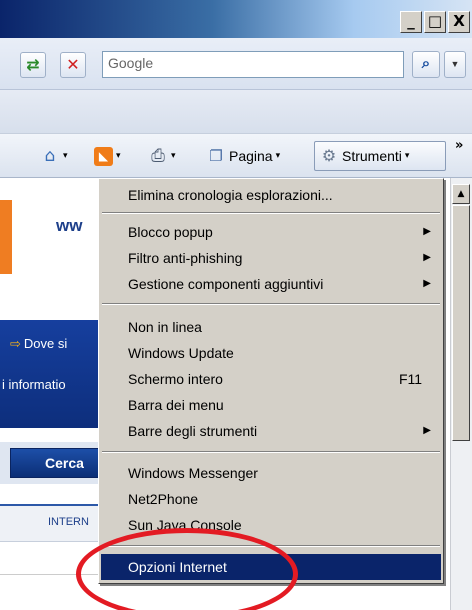 This screenshot has width=472, height=610. Describe the element at coordinates (271, 353) in the screenshot. I see `menu-item-windows-update: Windows Update` at that location.